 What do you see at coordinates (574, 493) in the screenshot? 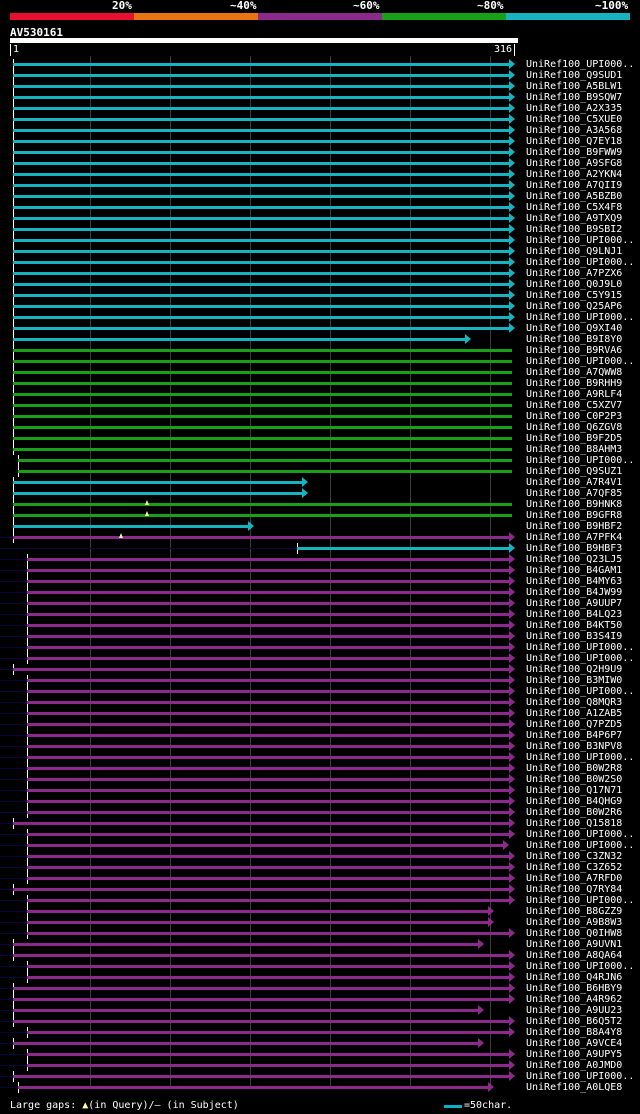
I see `hit-label: UniRef100_A7QF85` at bounding box center [574, 493].